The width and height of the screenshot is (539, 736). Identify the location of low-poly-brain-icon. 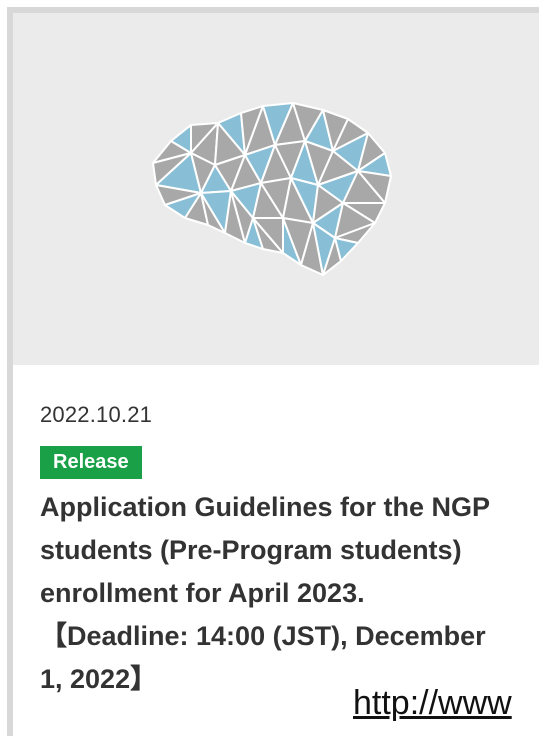
(272, 189).